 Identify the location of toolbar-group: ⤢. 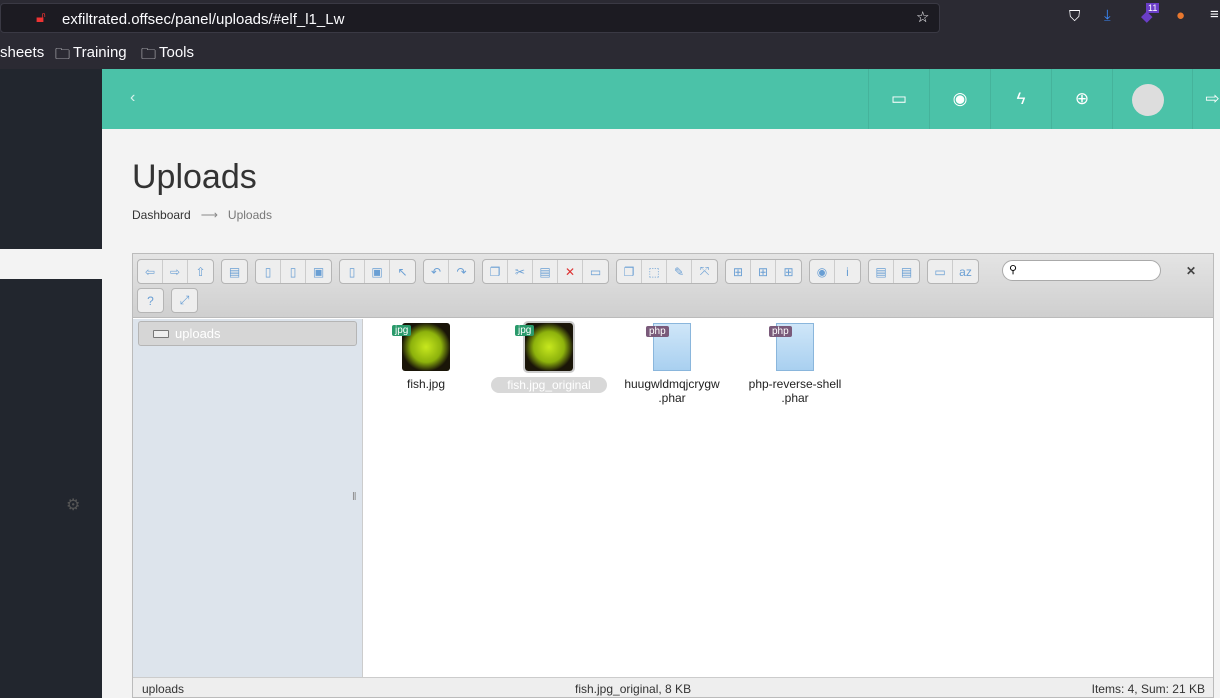
(184, 300).